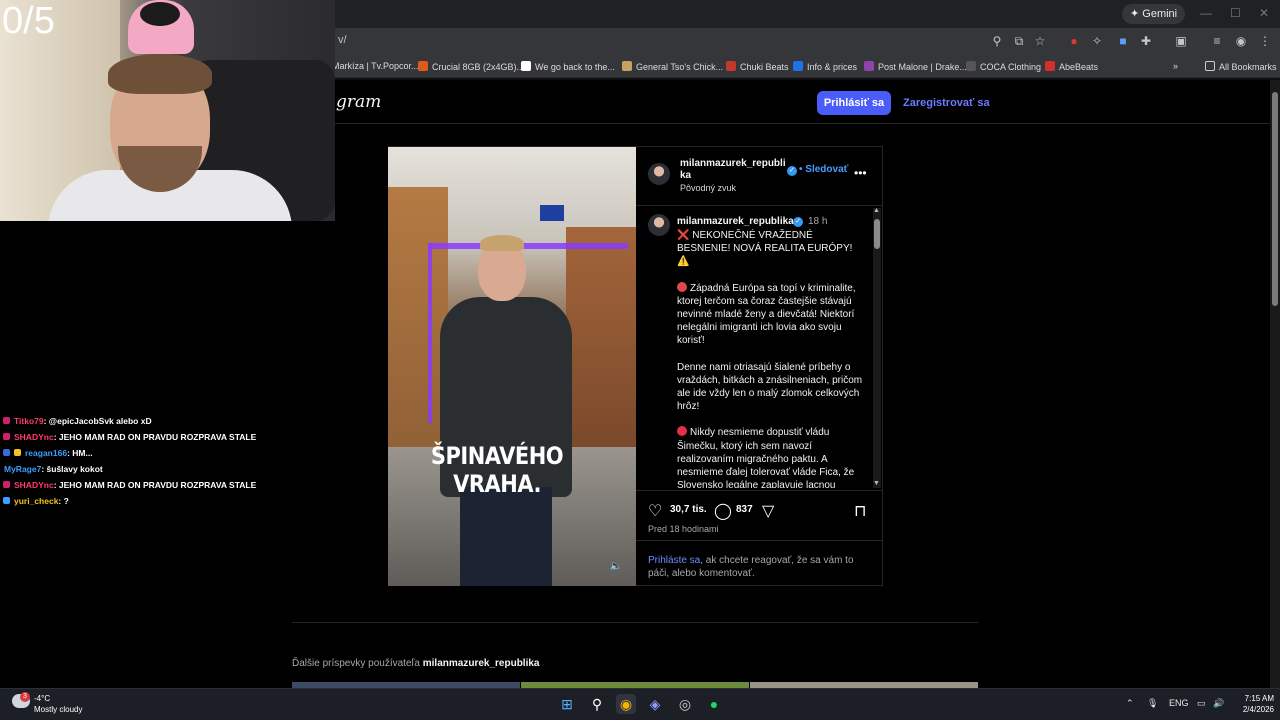 Image resolution: width=1280 pixels, height=720 pixels. I want to click on extension-badge-icon: ■, so click(1123, 41).